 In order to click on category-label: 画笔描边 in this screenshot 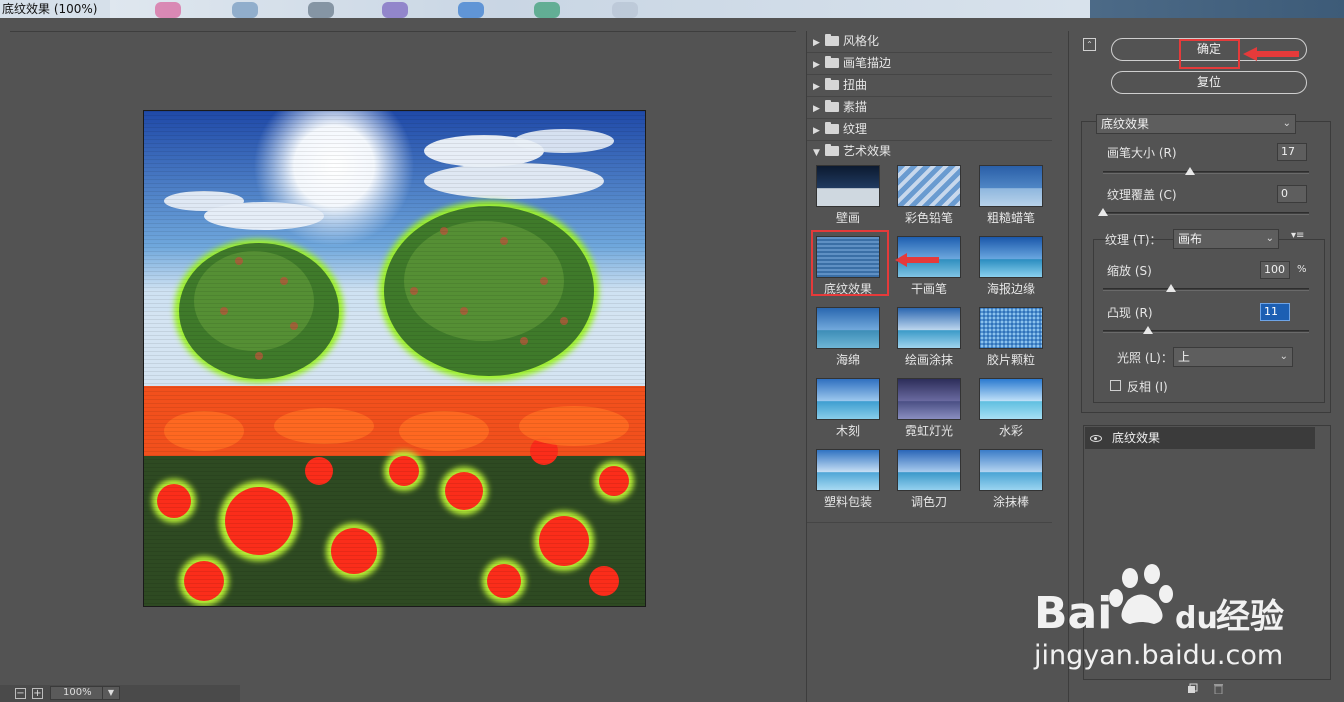, I will do `click(867, 63)`.